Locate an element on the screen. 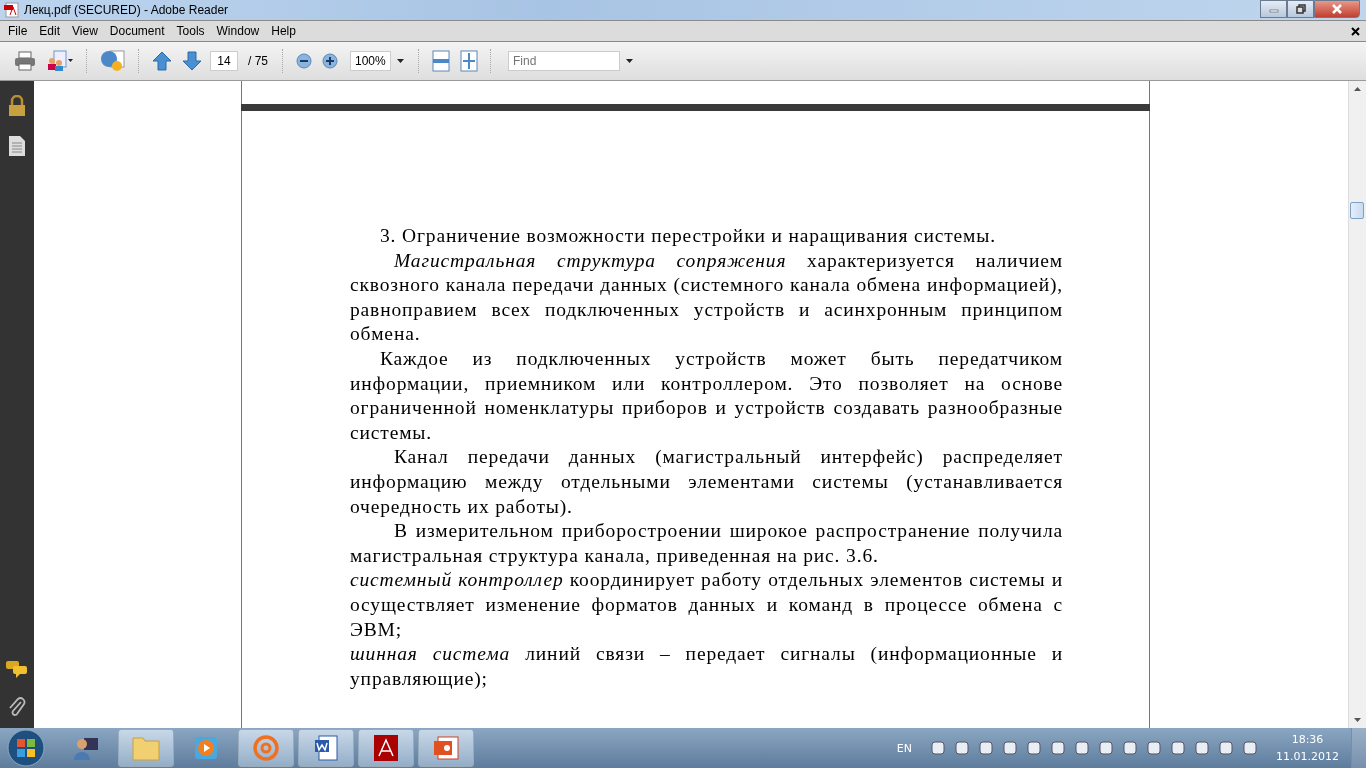  fit-page-icon is located at coordinates (469, 61).